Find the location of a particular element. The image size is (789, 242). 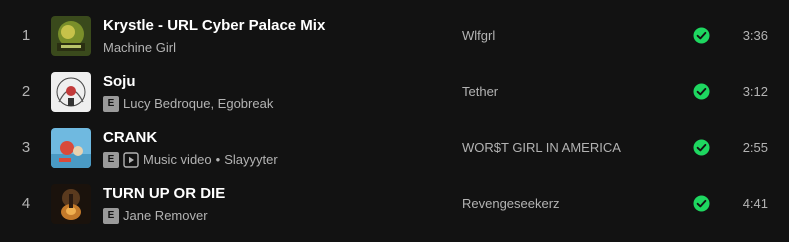

music-video-icon is located at coordinates (131, 159).